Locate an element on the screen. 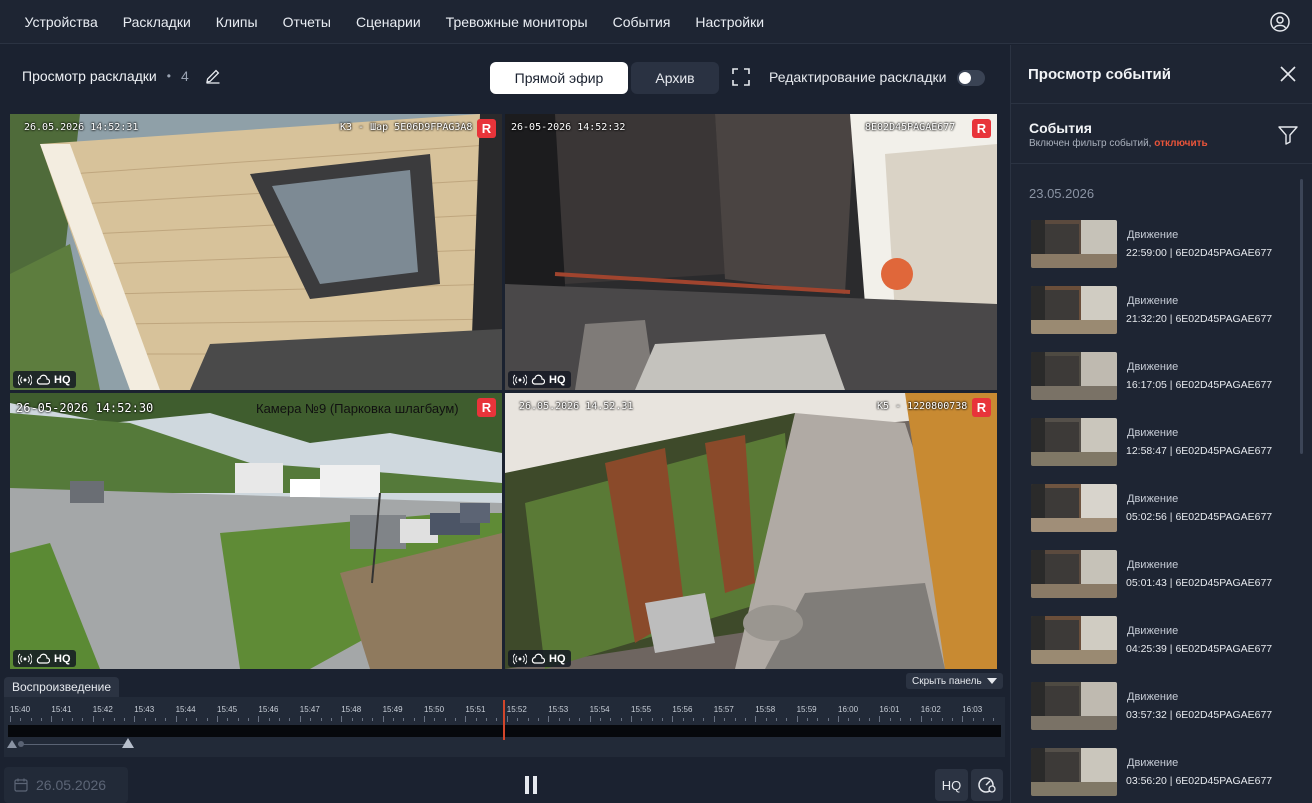 The width and height of the screenshot is (1312, 803). camera-tile-4: 26.05.2026 14.52.31 К5 - 1220800738 R HQ is located at coordinates (751, 531).